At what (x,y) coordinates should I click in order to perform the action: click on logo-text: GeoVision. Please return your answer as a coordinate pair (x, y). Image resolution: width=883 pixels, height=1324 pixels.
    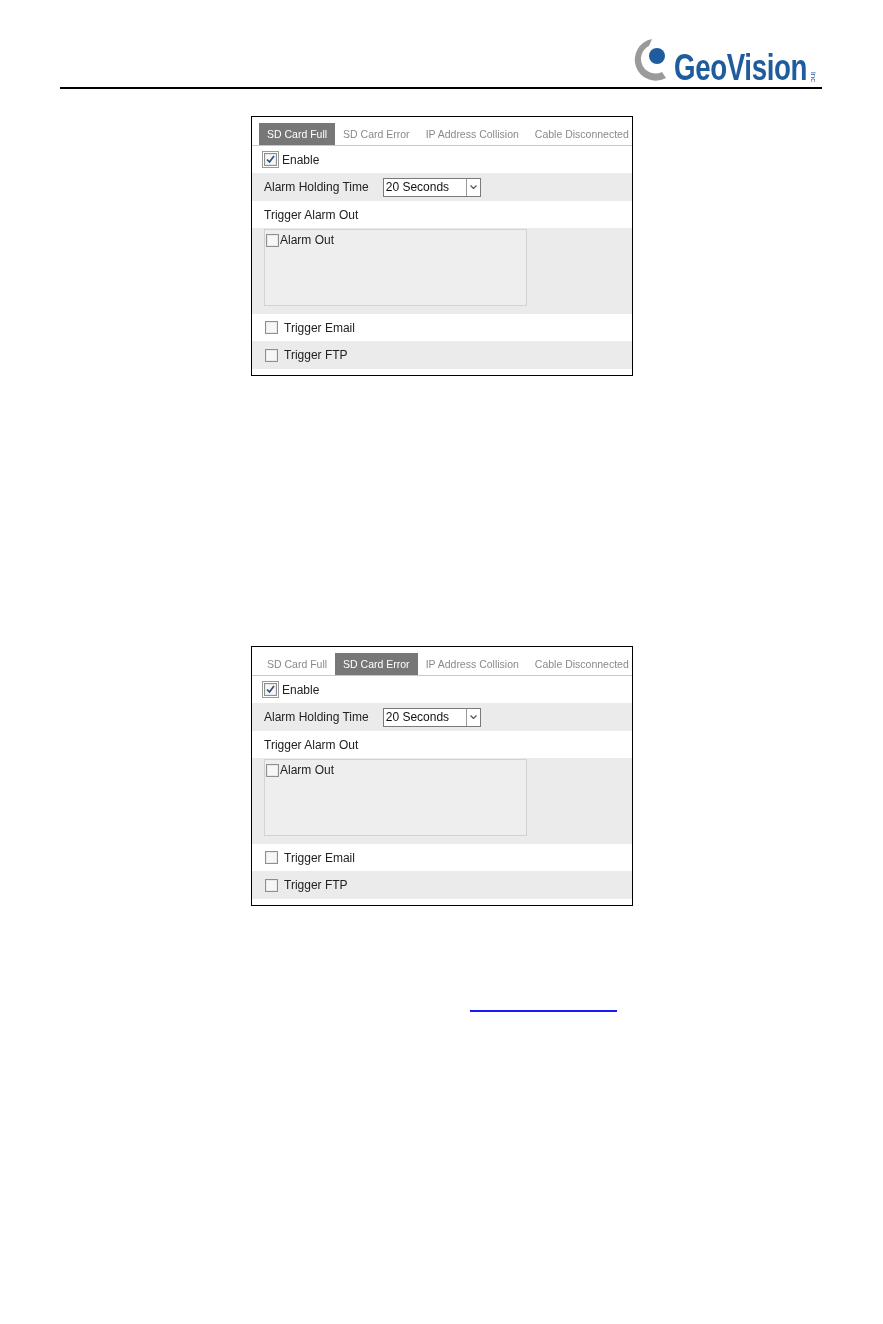
    Looking at the image, I should click on (741, 68).